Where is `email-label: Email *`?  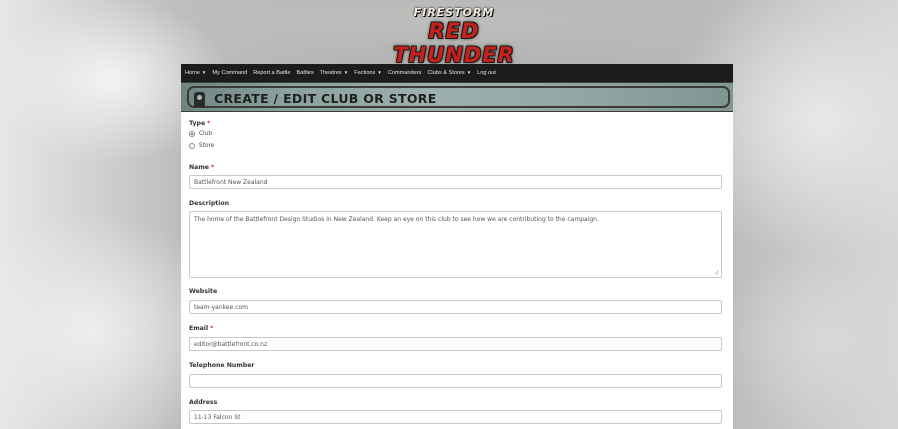
email-label: Email * is located at coordinates (201, 328).